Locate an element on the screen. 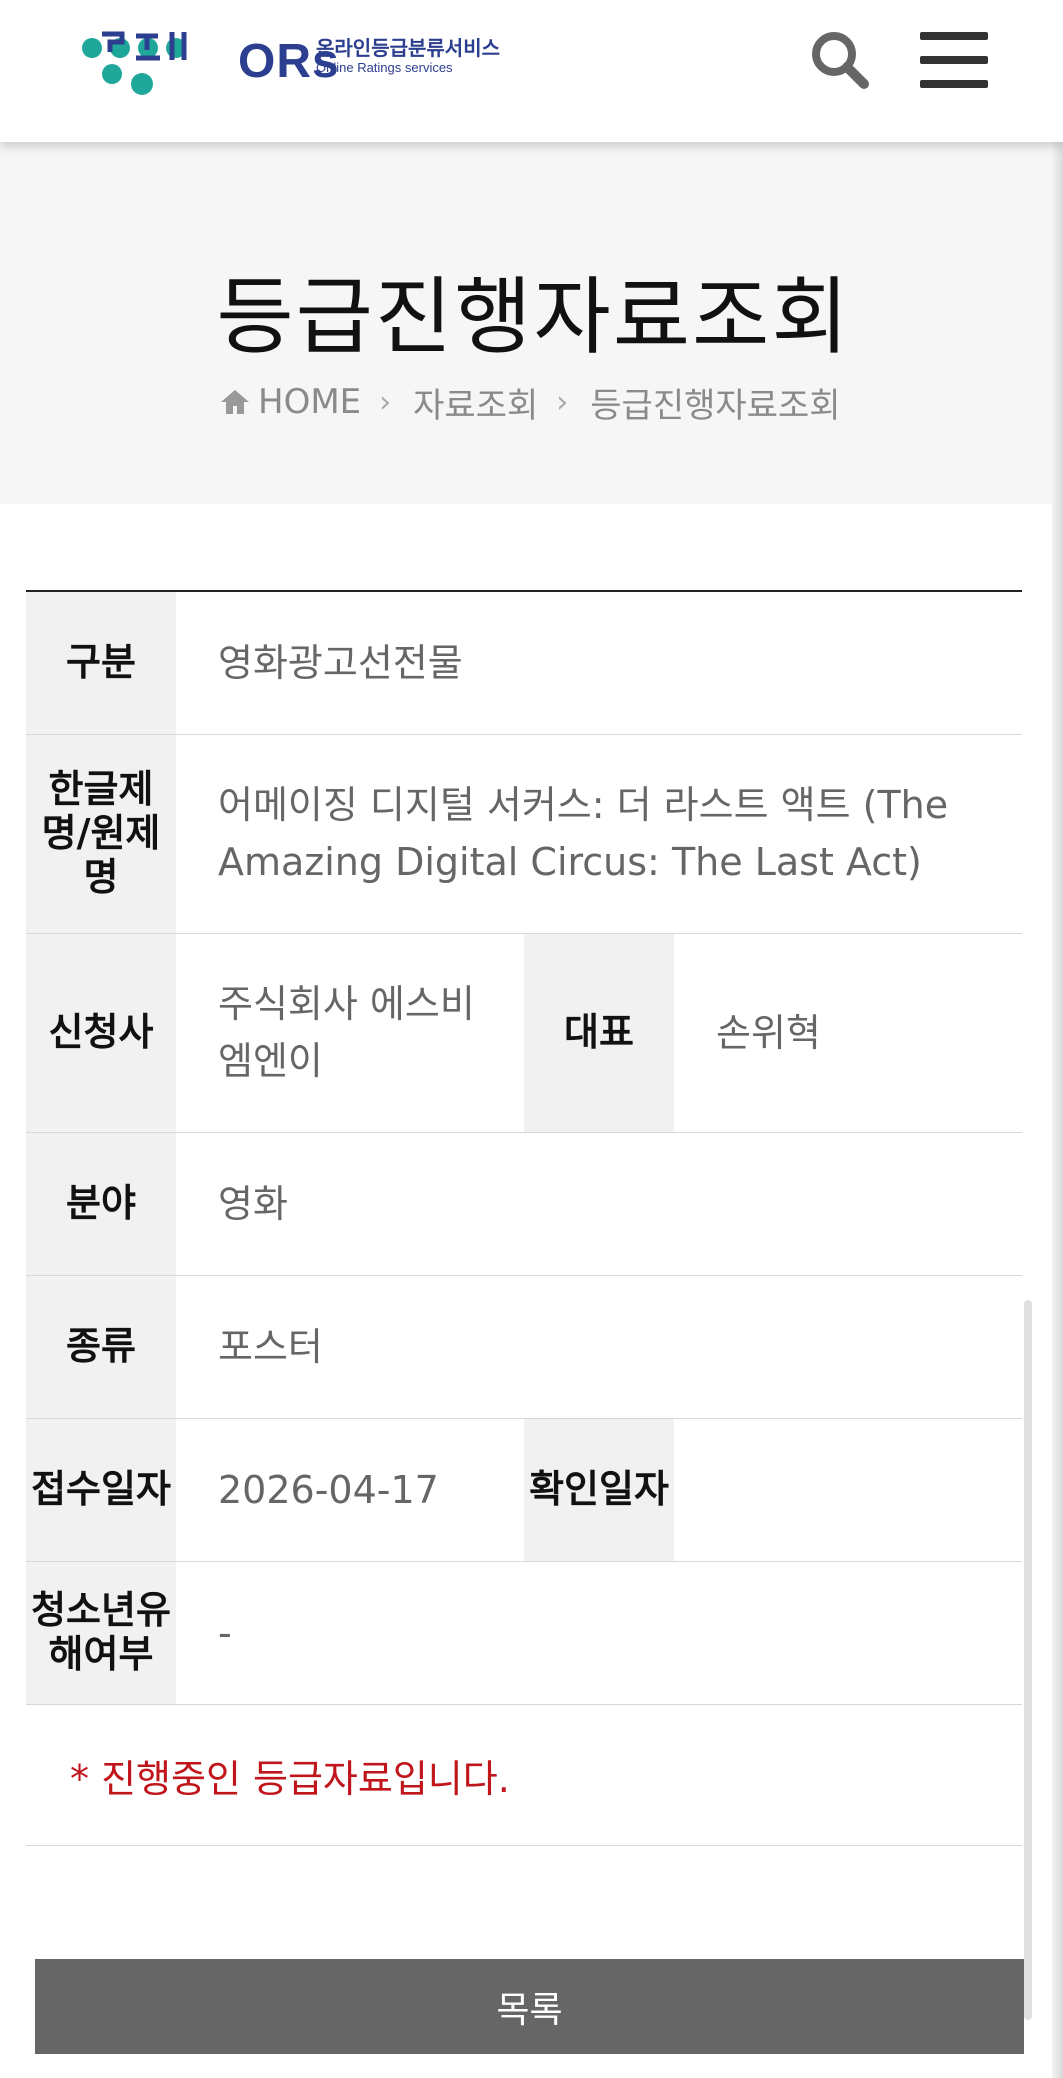 This screenshot has width=1063, height=2078. home-icon is located at coordinates (235, 402).